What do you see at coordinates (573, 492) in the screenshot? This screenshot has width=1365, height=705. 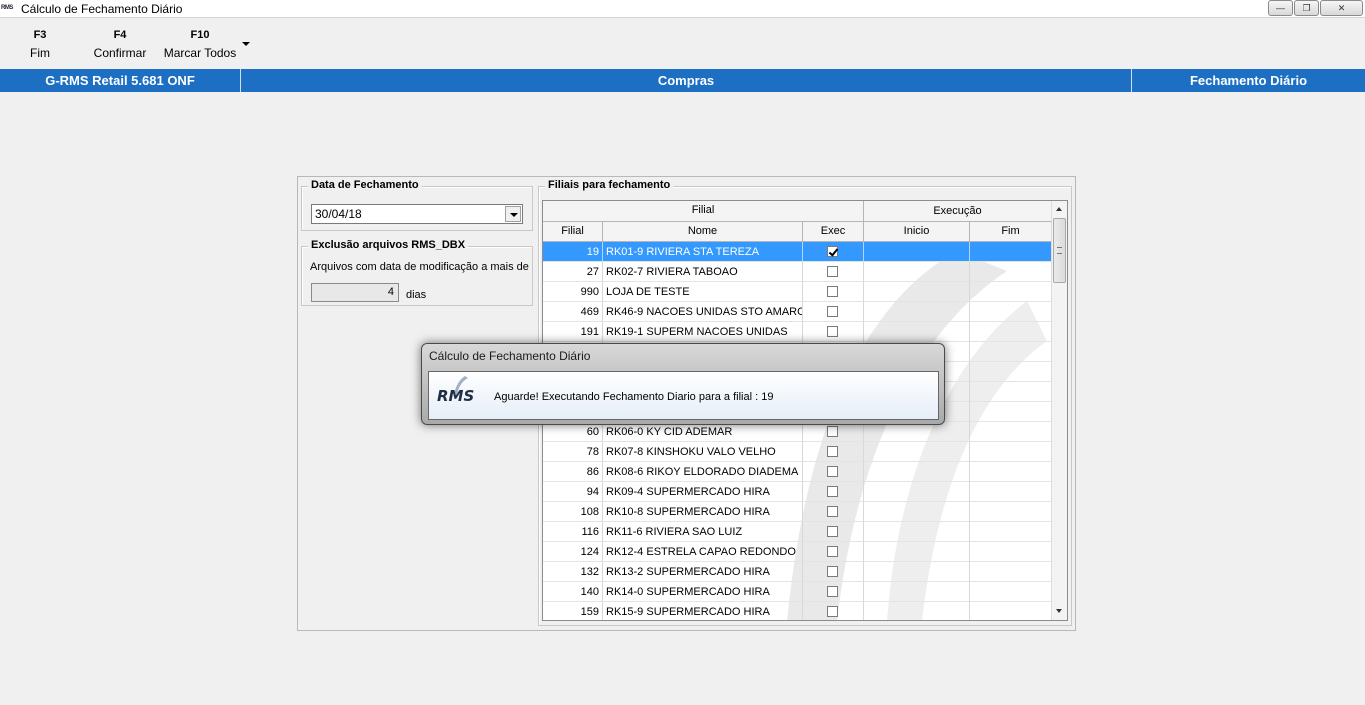 I see `filial-id-cell: 94` at bounding box center [573, 492].